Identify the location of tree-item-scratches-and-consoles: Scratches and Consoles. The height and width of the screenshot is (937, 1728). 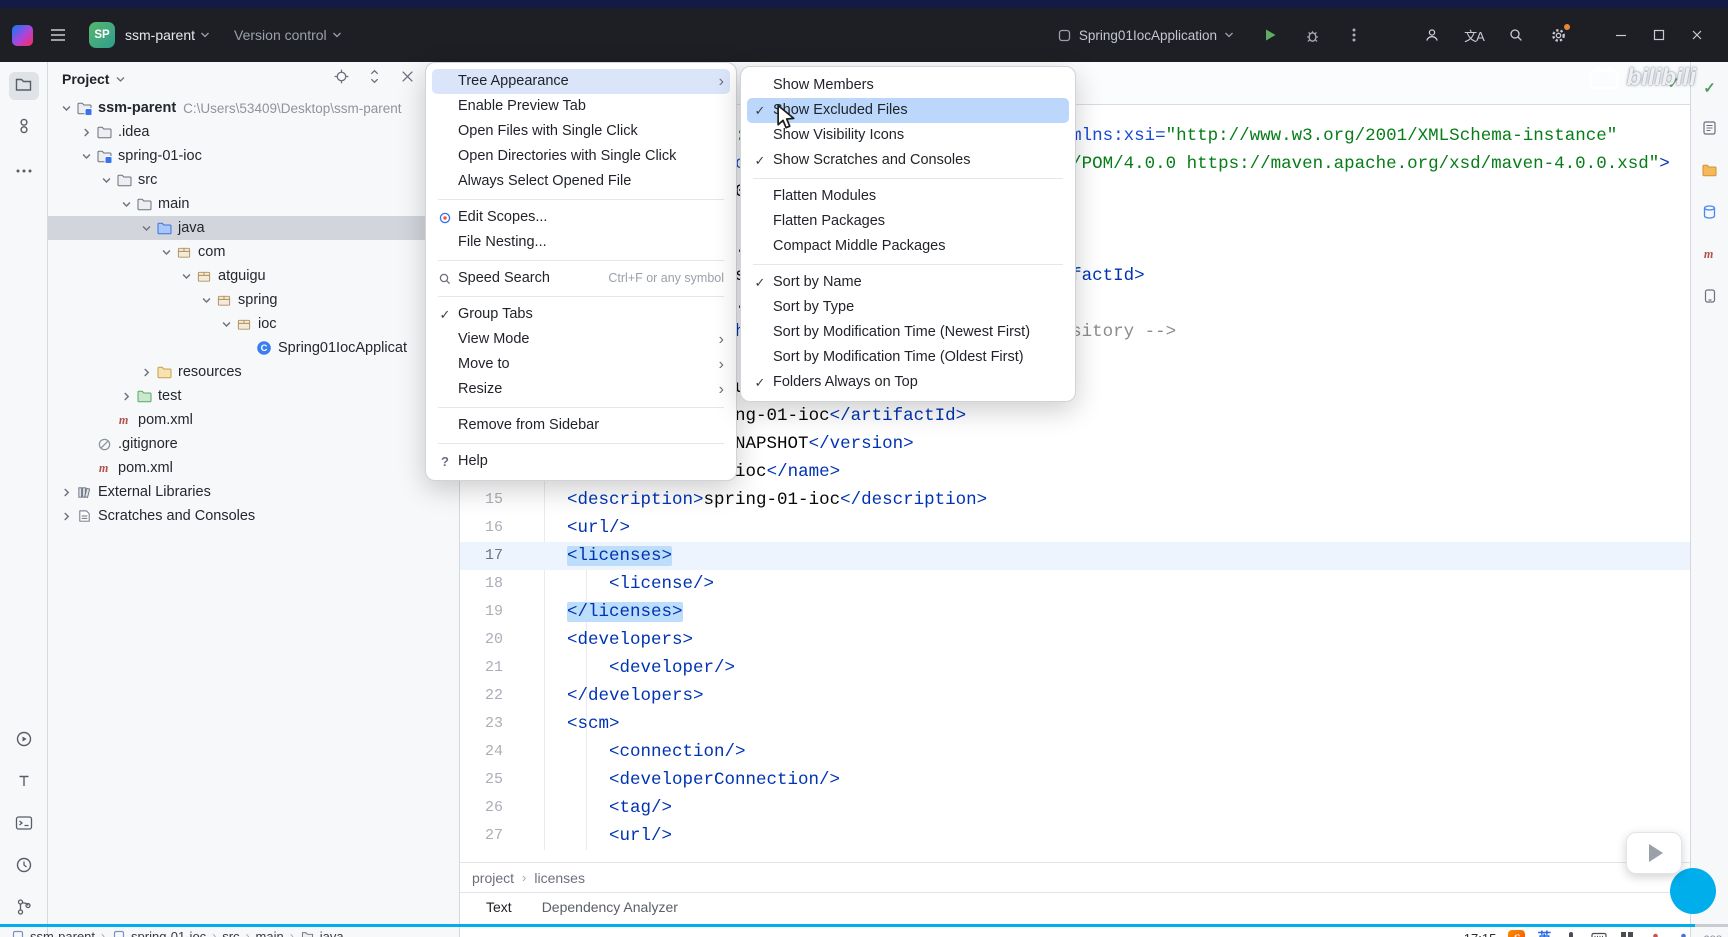
(253, 516).